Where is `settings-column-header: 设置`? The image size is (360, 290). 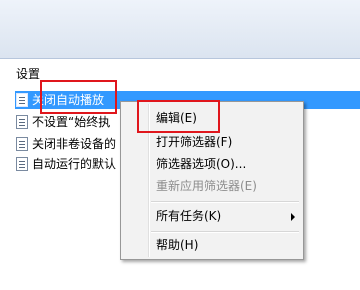
settings-column-header: 设置 is located at coordinates (28, 74).